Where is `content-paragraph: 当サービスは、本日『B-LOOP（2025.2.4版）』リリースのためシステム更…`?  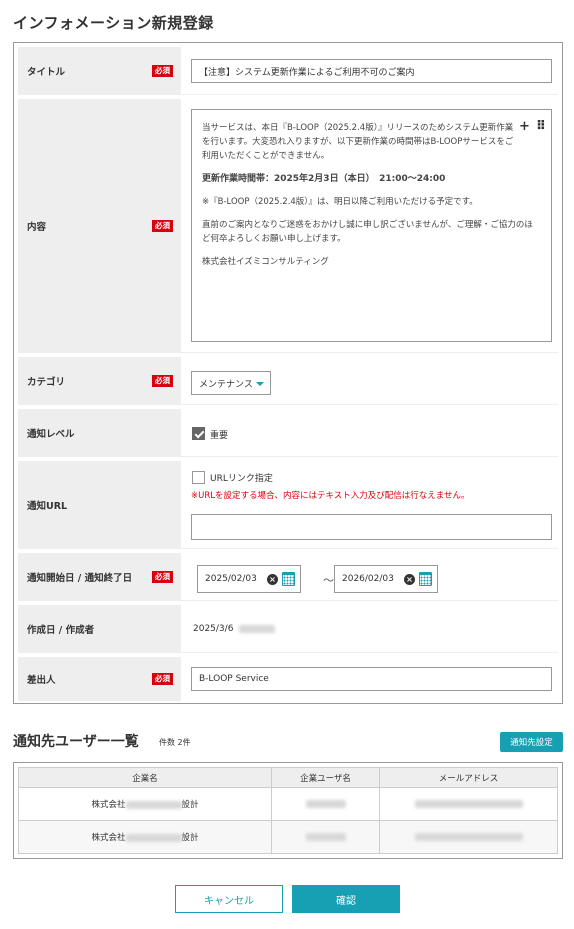
content-paragraph: 当サービスは、本日『B-LOOP（2025.2.4版）』リリースのためシステム更… is located at coordinates (358, 142).